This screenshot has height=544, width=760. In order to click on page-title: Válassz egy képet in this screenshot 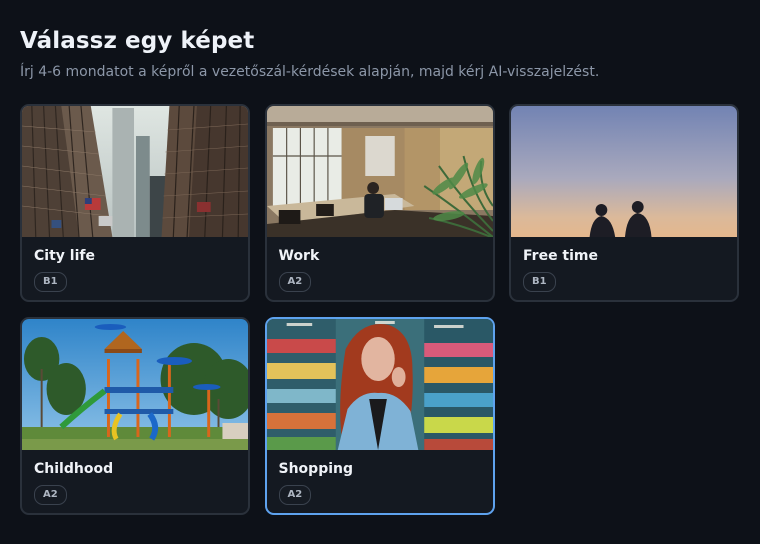, I will do `click(137, 41)`.